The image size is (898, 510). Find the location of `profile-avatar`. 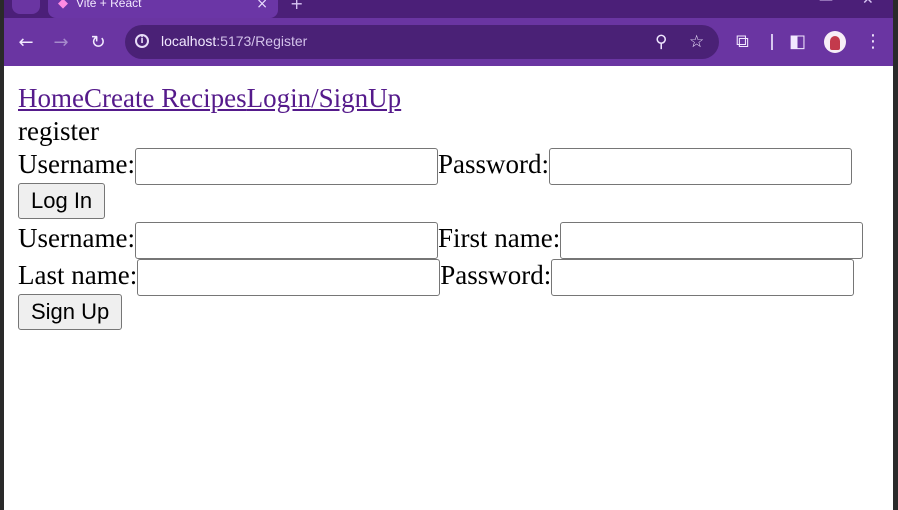

profile-avatar is located at coordinates (835, 42).